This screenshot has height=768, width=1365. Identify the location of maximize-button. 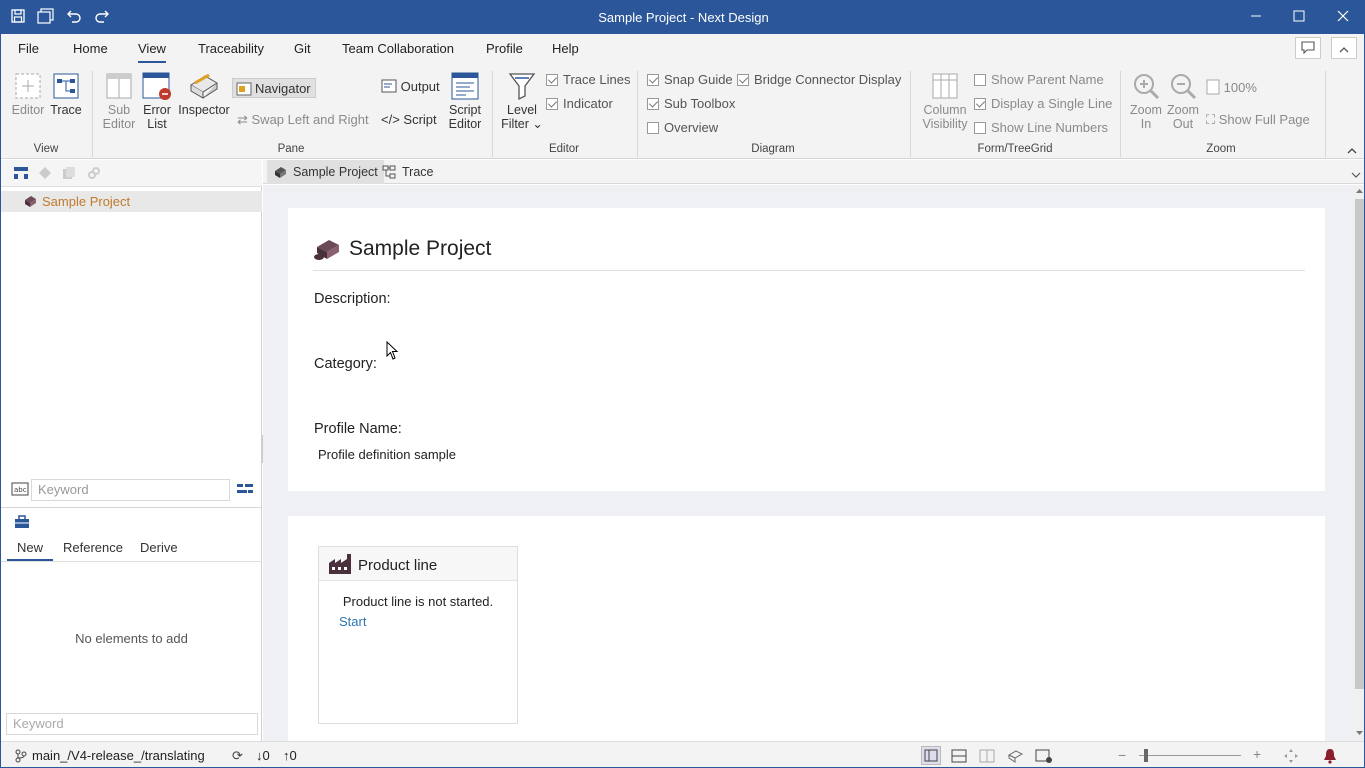
(1299, 17).